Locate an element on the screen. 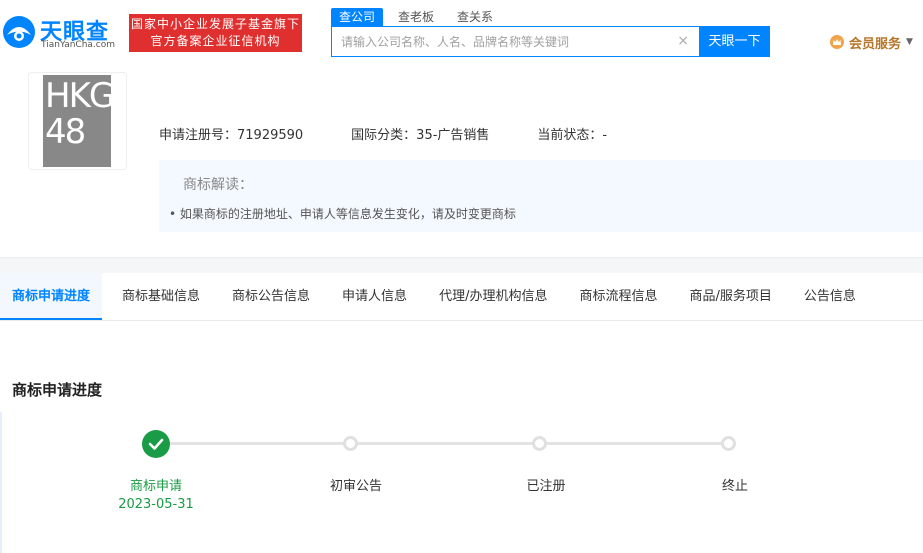  step-3-node is located at coordinates (539, 443).